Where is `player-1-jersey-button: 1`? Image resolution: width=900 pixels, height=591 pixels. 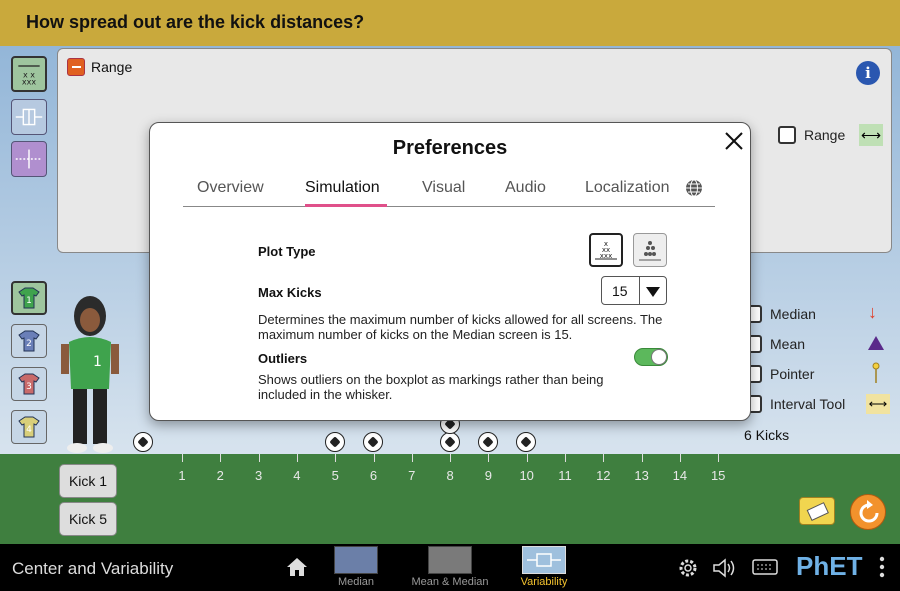 player-1-jersey-button: 1 is located at coordinates (29, 298).